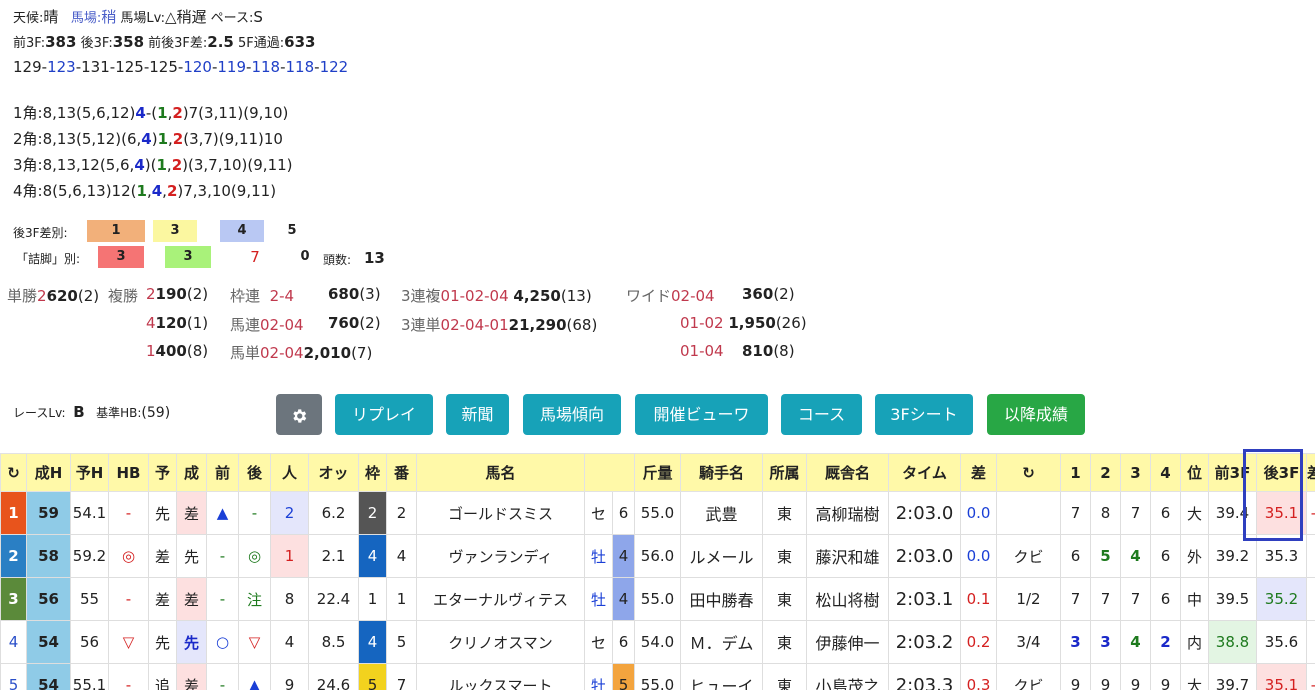 The width and height of the screenshot is (1315, 690). What do you see at coordinates (1075, 472) in the screenshot?
I see `col-corner-1: 1` at bounding box center [1075, 472].